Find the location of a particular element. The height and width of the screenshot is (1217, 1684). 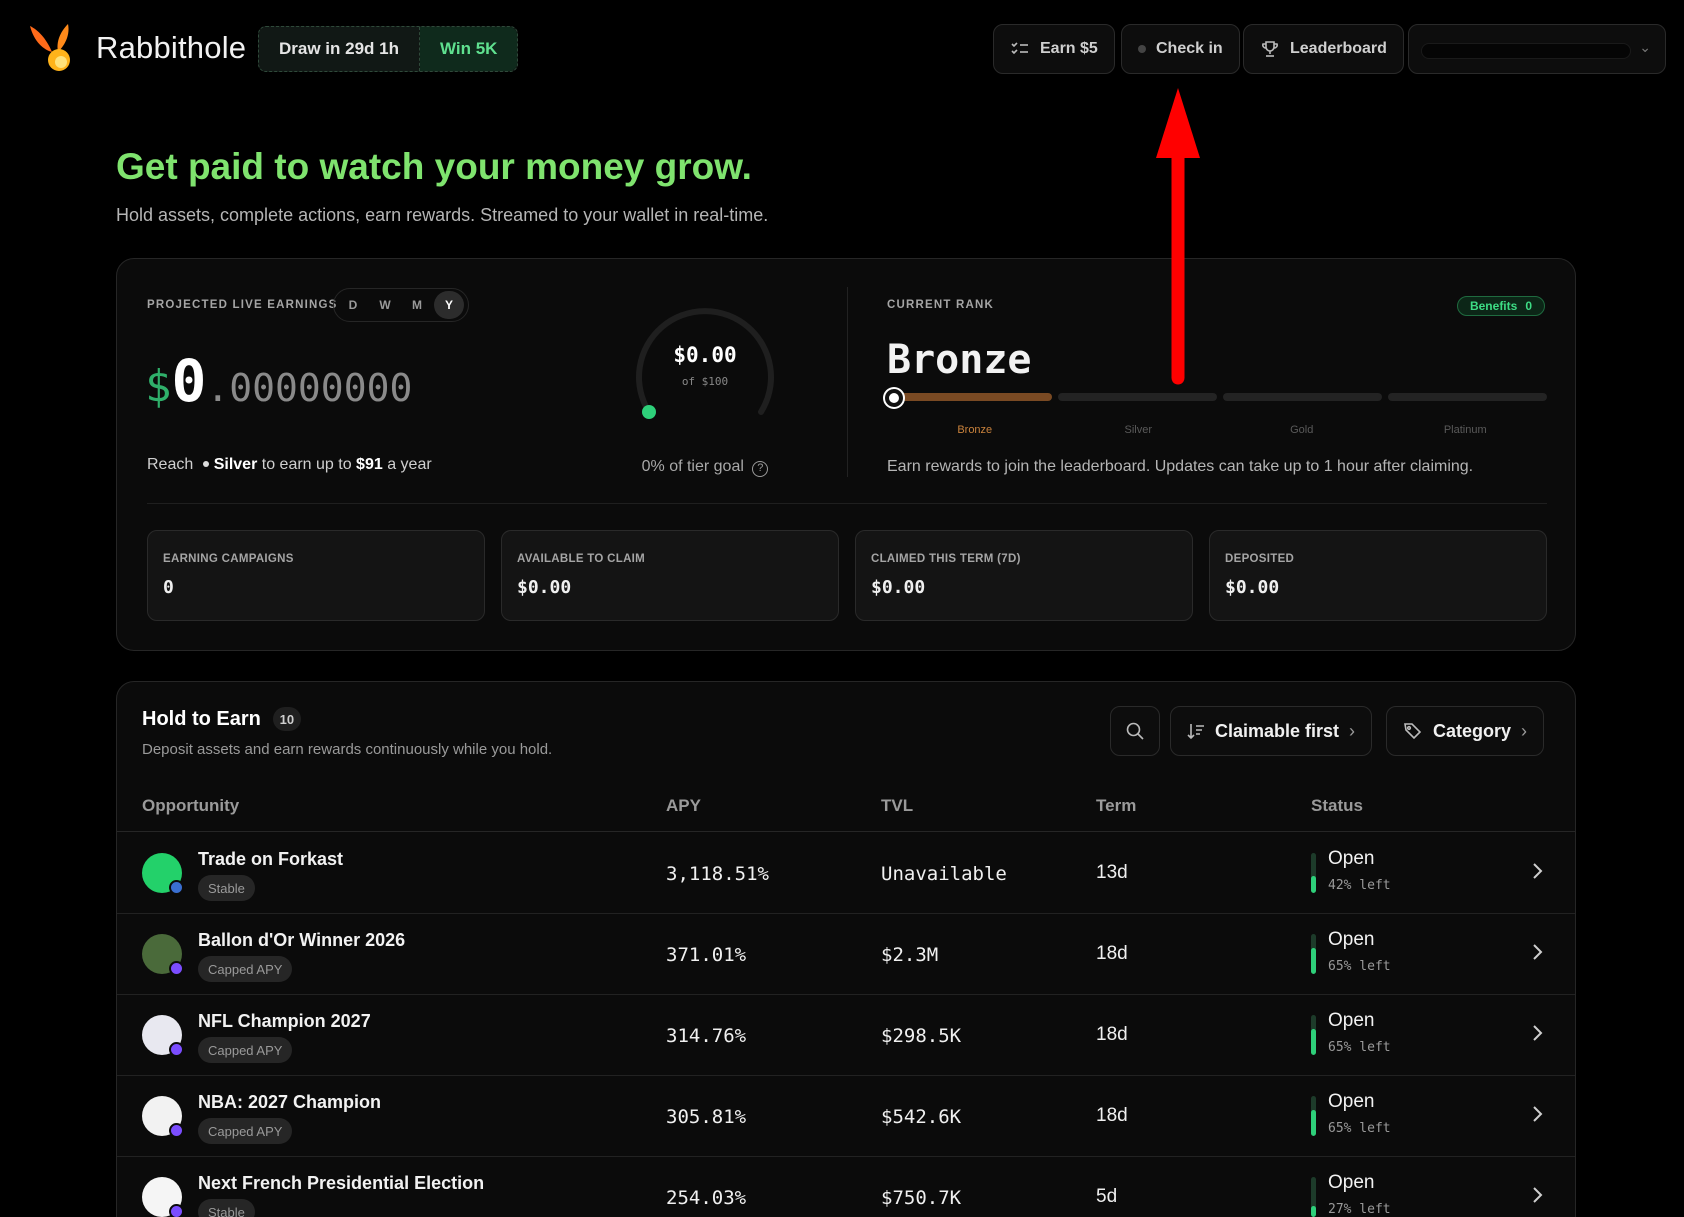

help-icon: ? is located at coordinates (760, 469).